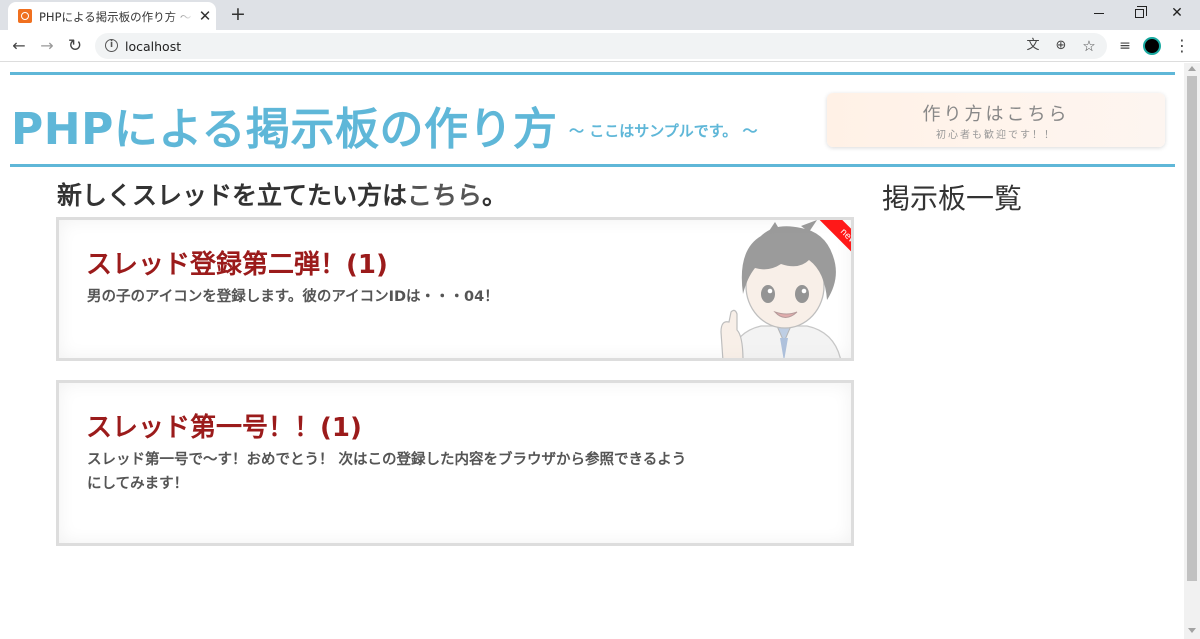 The width and height of the screenshot is (1200, 639). I want to click on thread-title: スレッド登録第二弾！(1), so click(237, 262).